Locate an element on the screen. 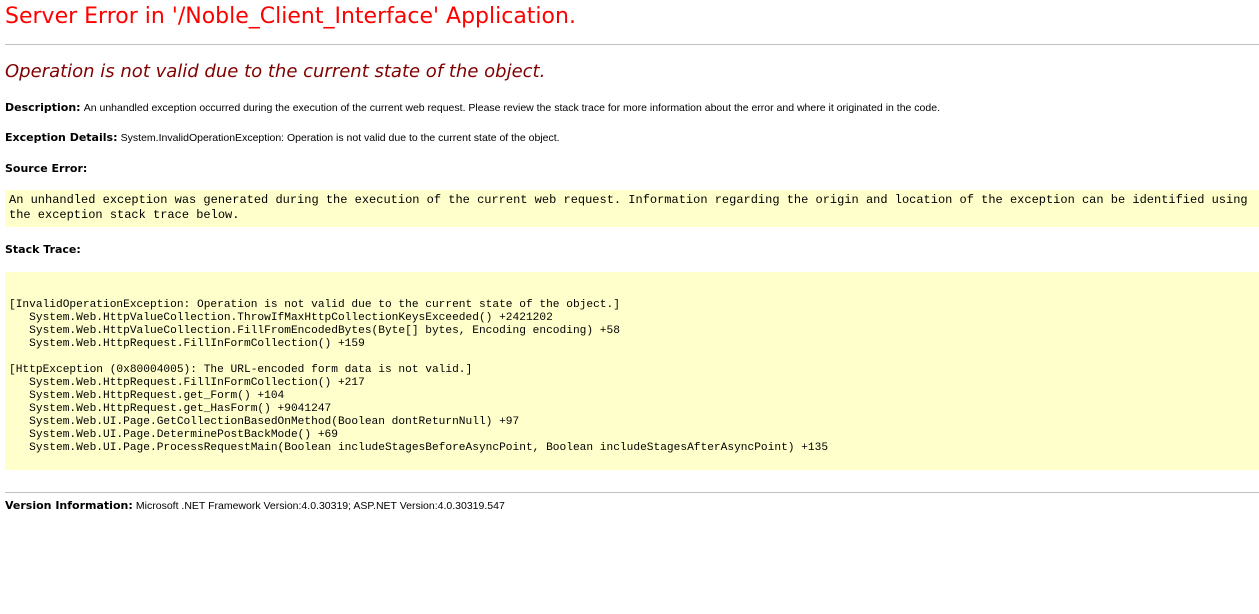  version-information-label: Version Information: is located at coordinates (69, 505).